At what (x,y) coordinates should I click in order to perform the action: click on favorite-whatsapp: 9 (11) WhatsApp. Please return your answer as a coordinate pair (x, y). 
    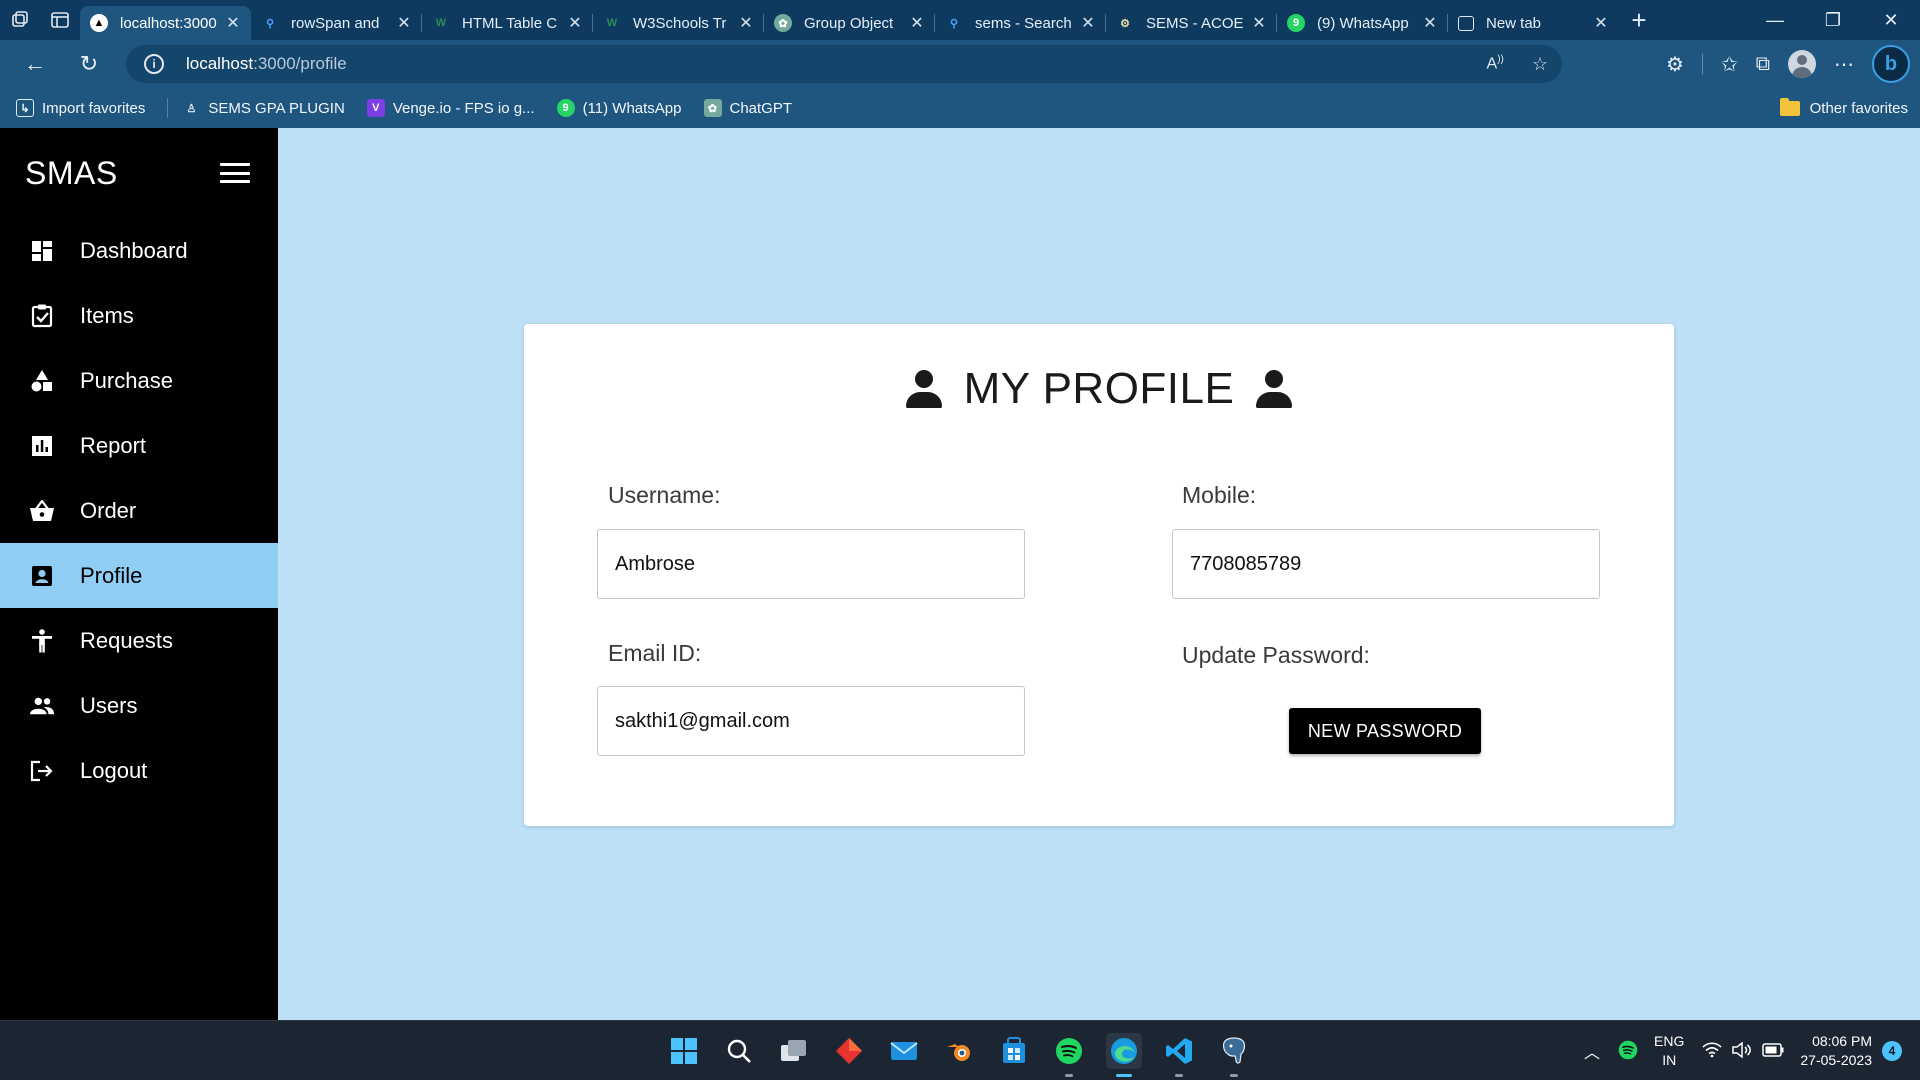
    Looking at the image, I should click on (619, 108).